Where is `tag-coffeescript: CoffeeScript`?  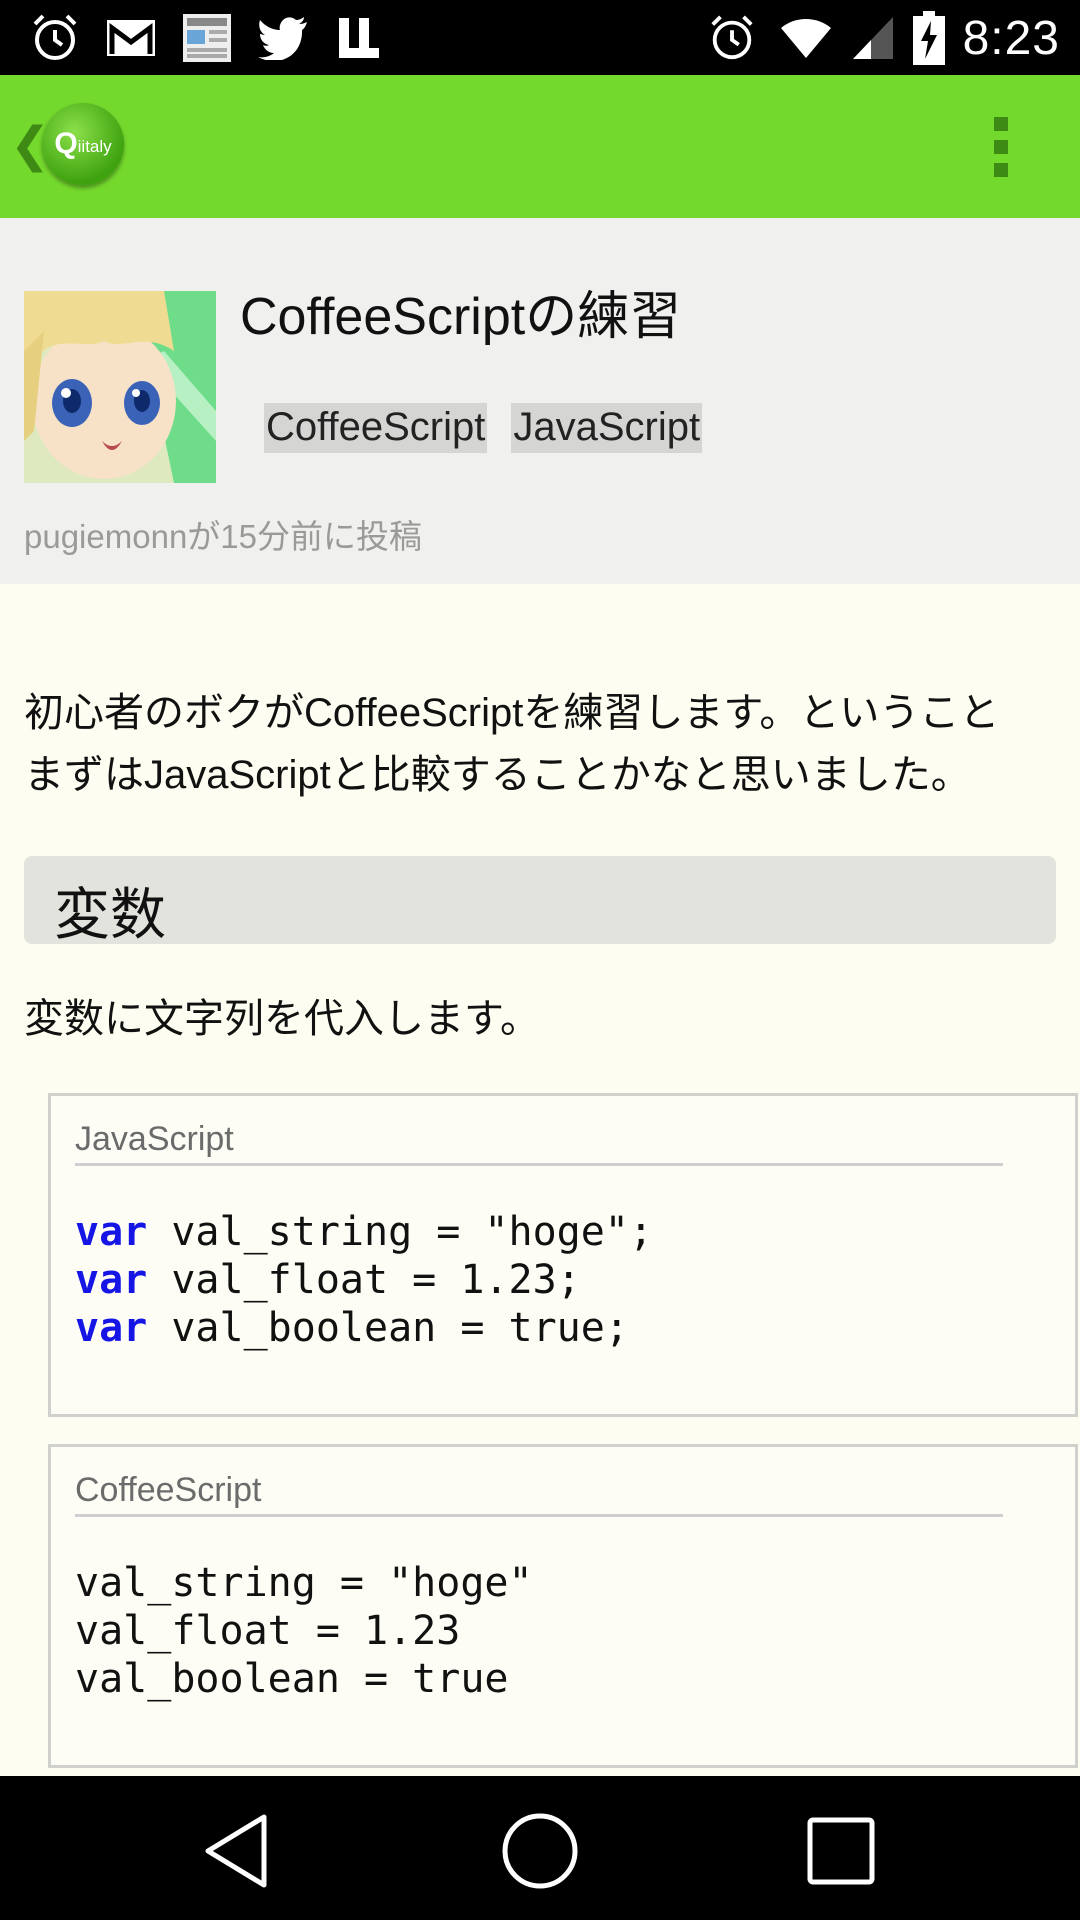 tag-coffeescript: CoffeeScript is located at coordinates (376, 428).